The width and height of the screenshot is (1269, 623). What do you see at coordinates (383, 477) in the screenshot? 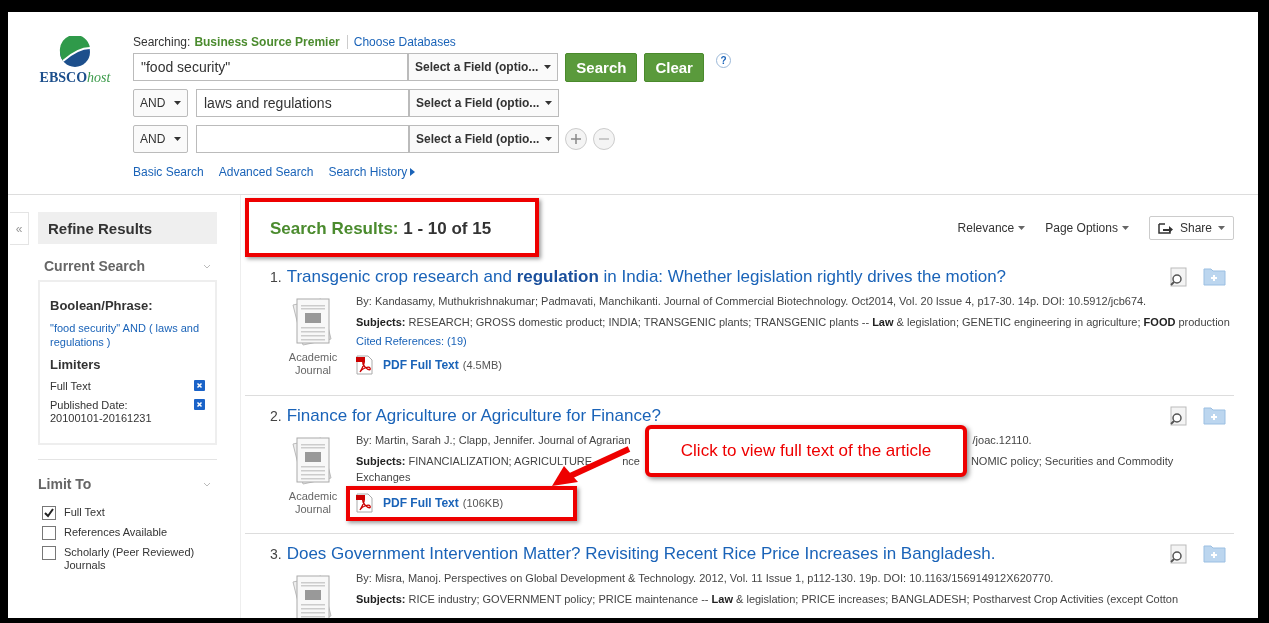
I see `result-text: Exchanges` at bounding box center [383, 477].